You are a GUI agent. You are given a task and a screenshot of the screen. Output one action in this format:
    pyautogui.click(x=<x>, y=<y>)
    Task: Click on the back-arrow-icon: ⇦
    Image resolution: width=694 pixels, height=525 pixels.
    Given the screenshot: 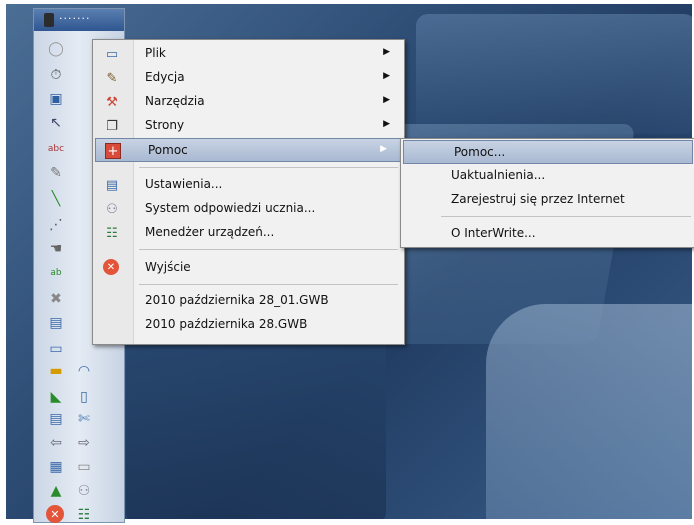 What is the action you would take?
    pyautogui.click(x=56, y=443)
    